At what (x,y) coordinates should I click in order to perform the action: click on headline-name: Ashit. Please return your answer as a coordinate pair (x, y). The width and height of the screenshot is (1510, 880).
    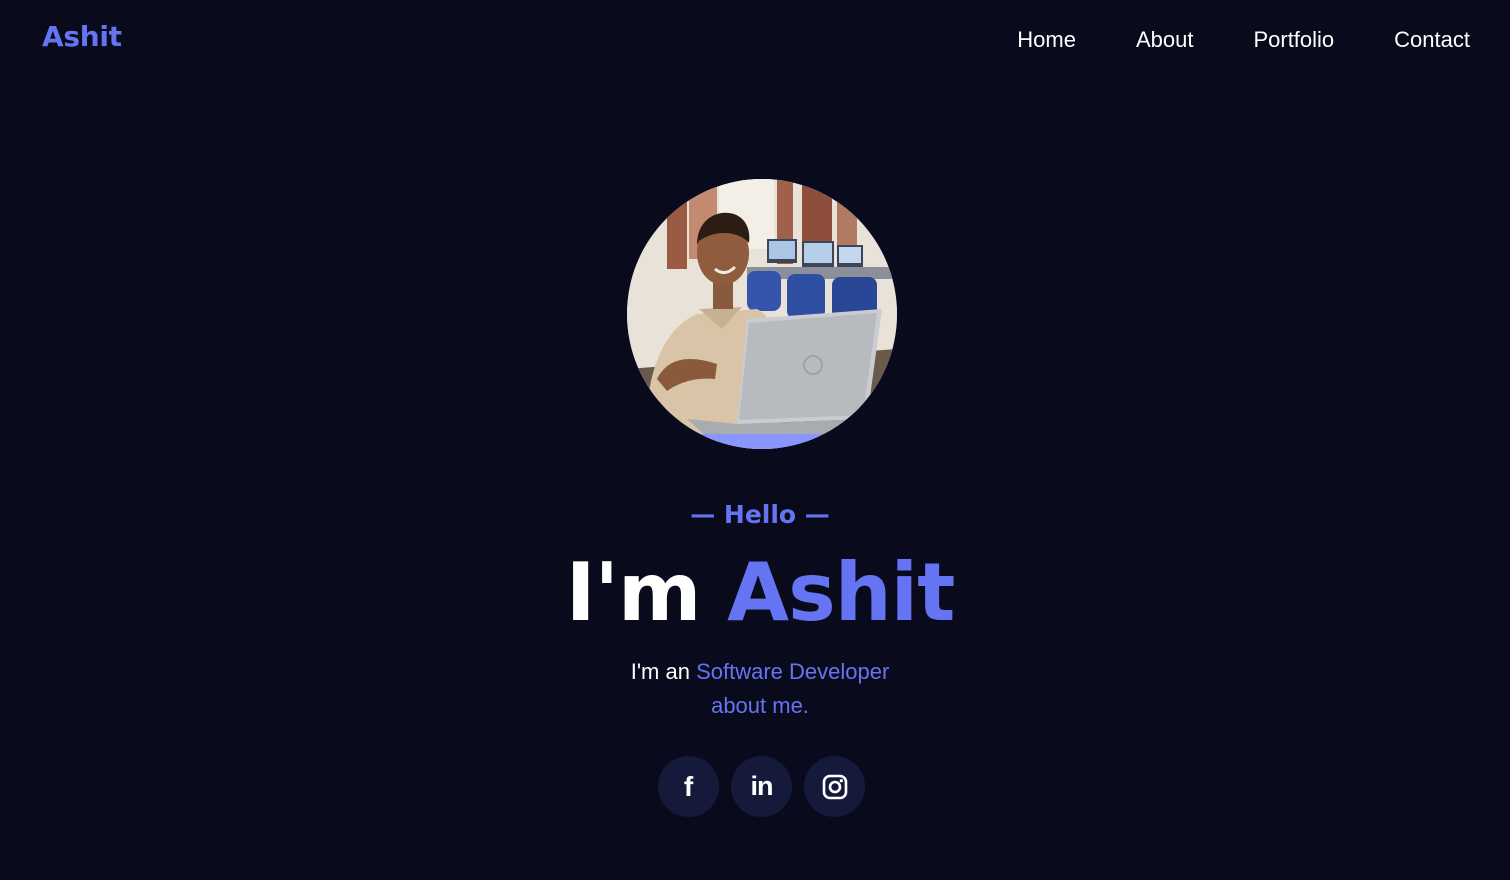
    Looking at the image, I should click on (841, 592).